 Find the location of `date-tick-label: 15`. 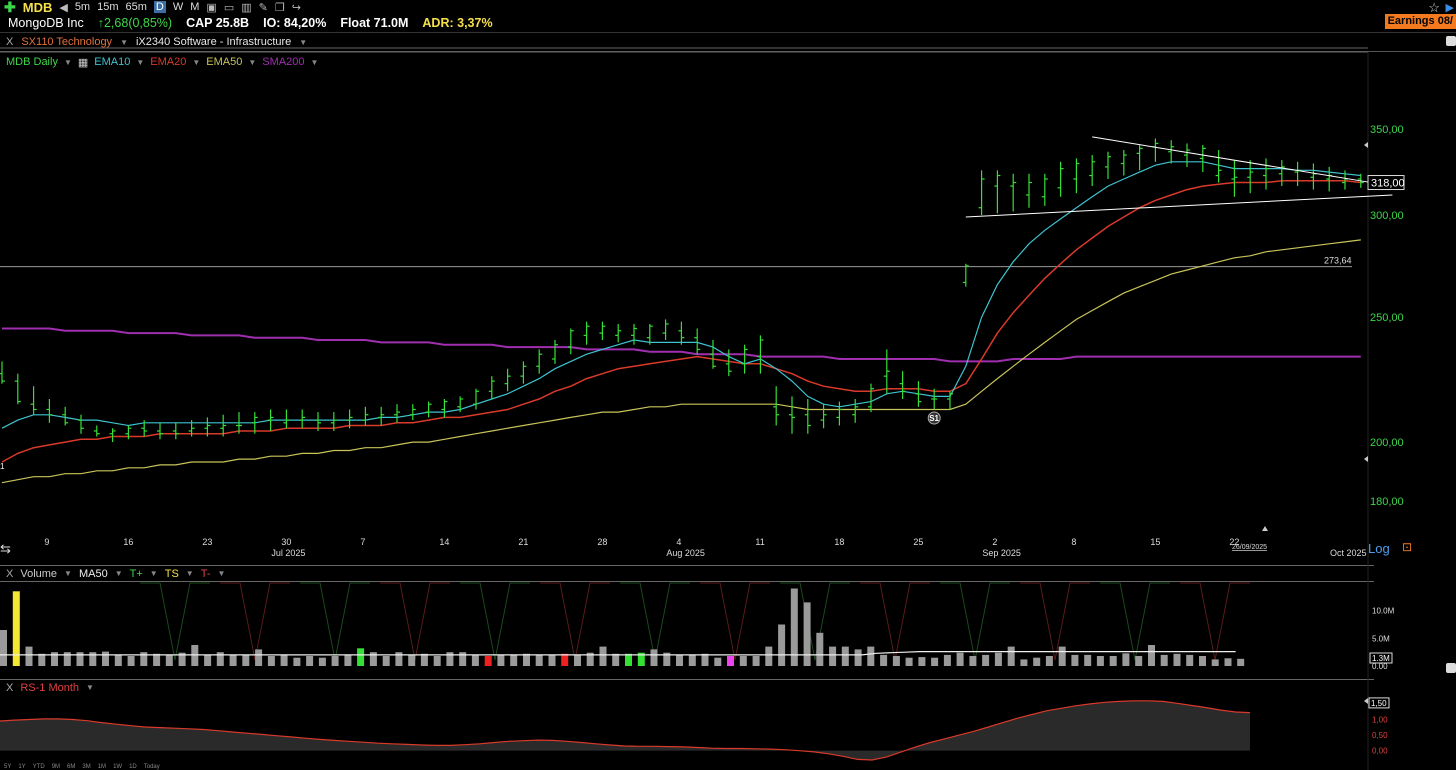

date-tick-label: 15 is located at coordinates (1155, 542).